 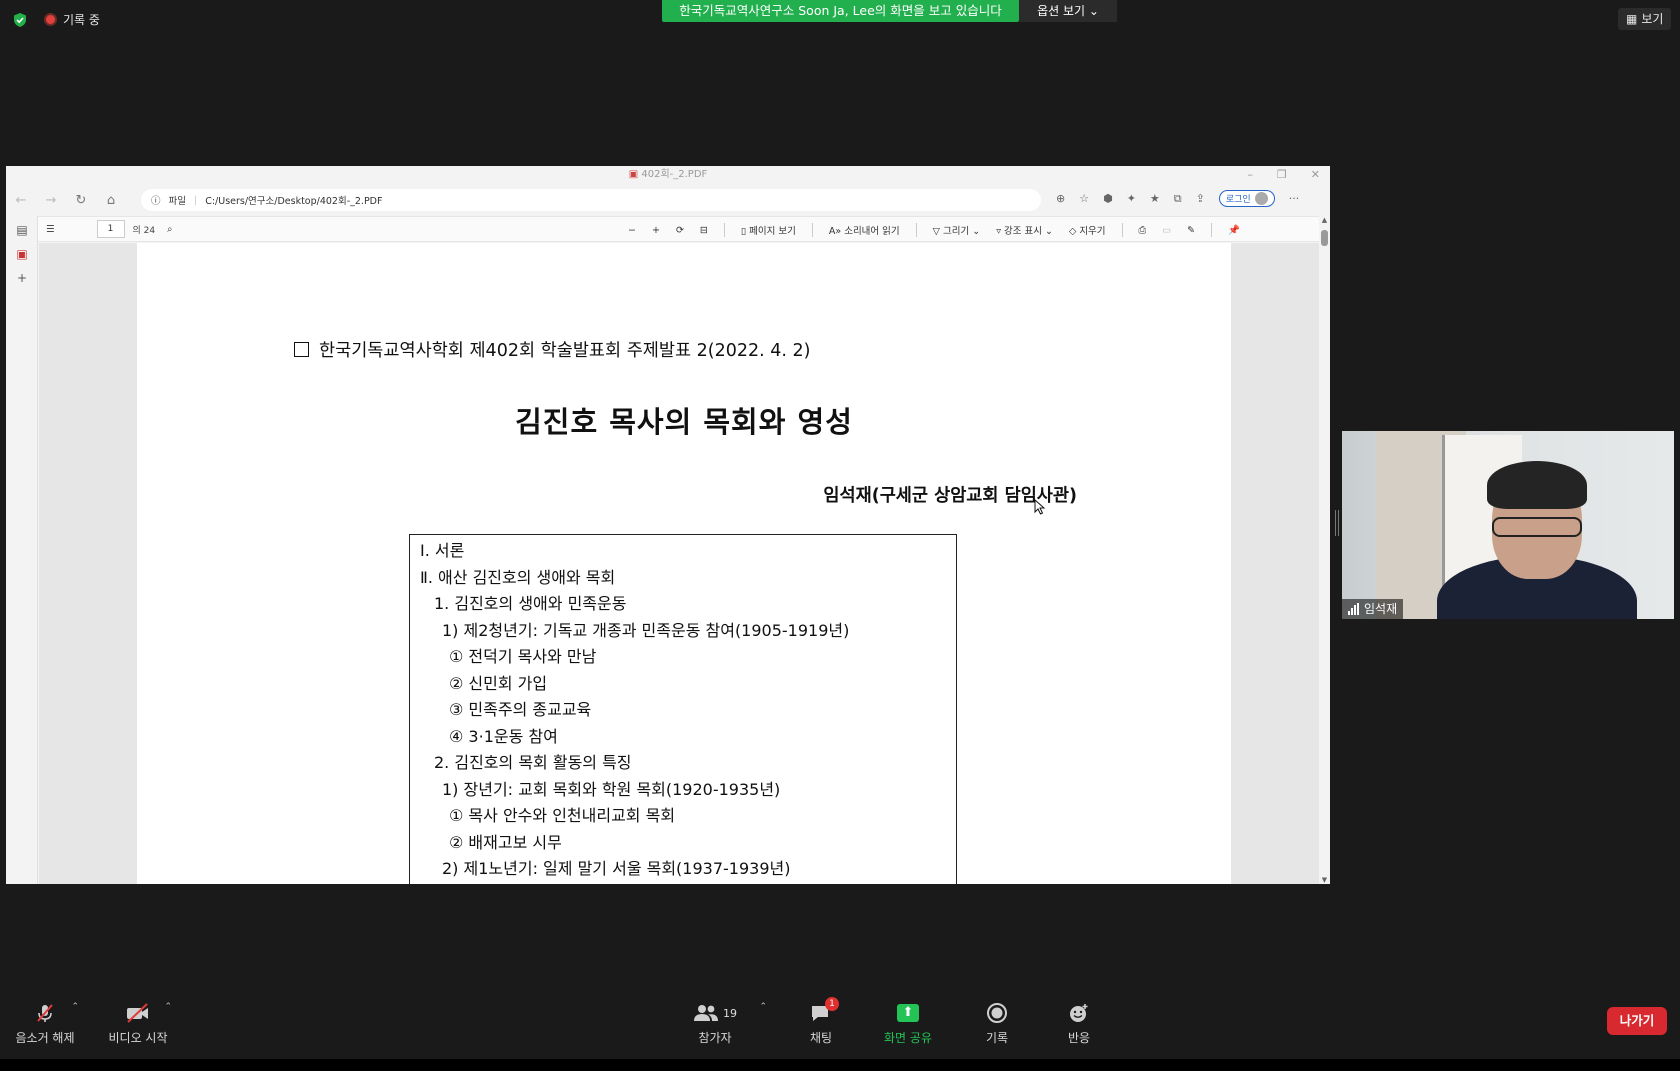 What do you see at coordinates (591, 200) in the screenshot?
I see `address-bar: ⓘ 파일 | C:/Users/연구소/Desktop/402회-_2.PDF` at bounding box center [591, 200].